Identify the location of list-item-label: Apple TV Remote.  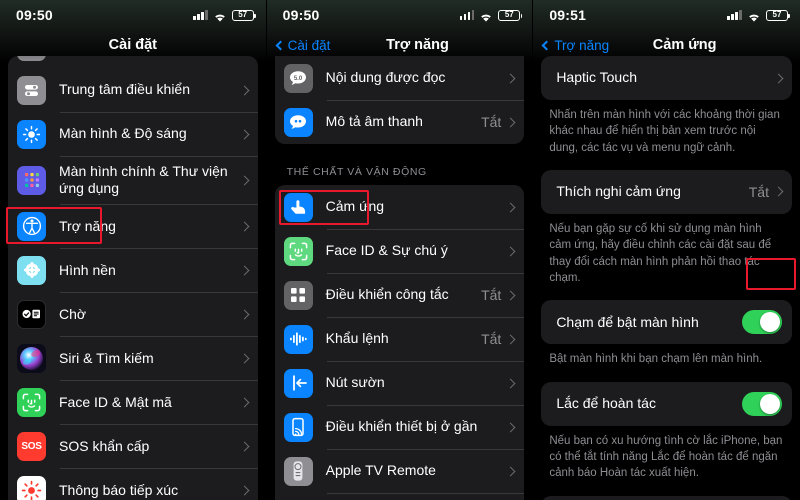
(380, 470).